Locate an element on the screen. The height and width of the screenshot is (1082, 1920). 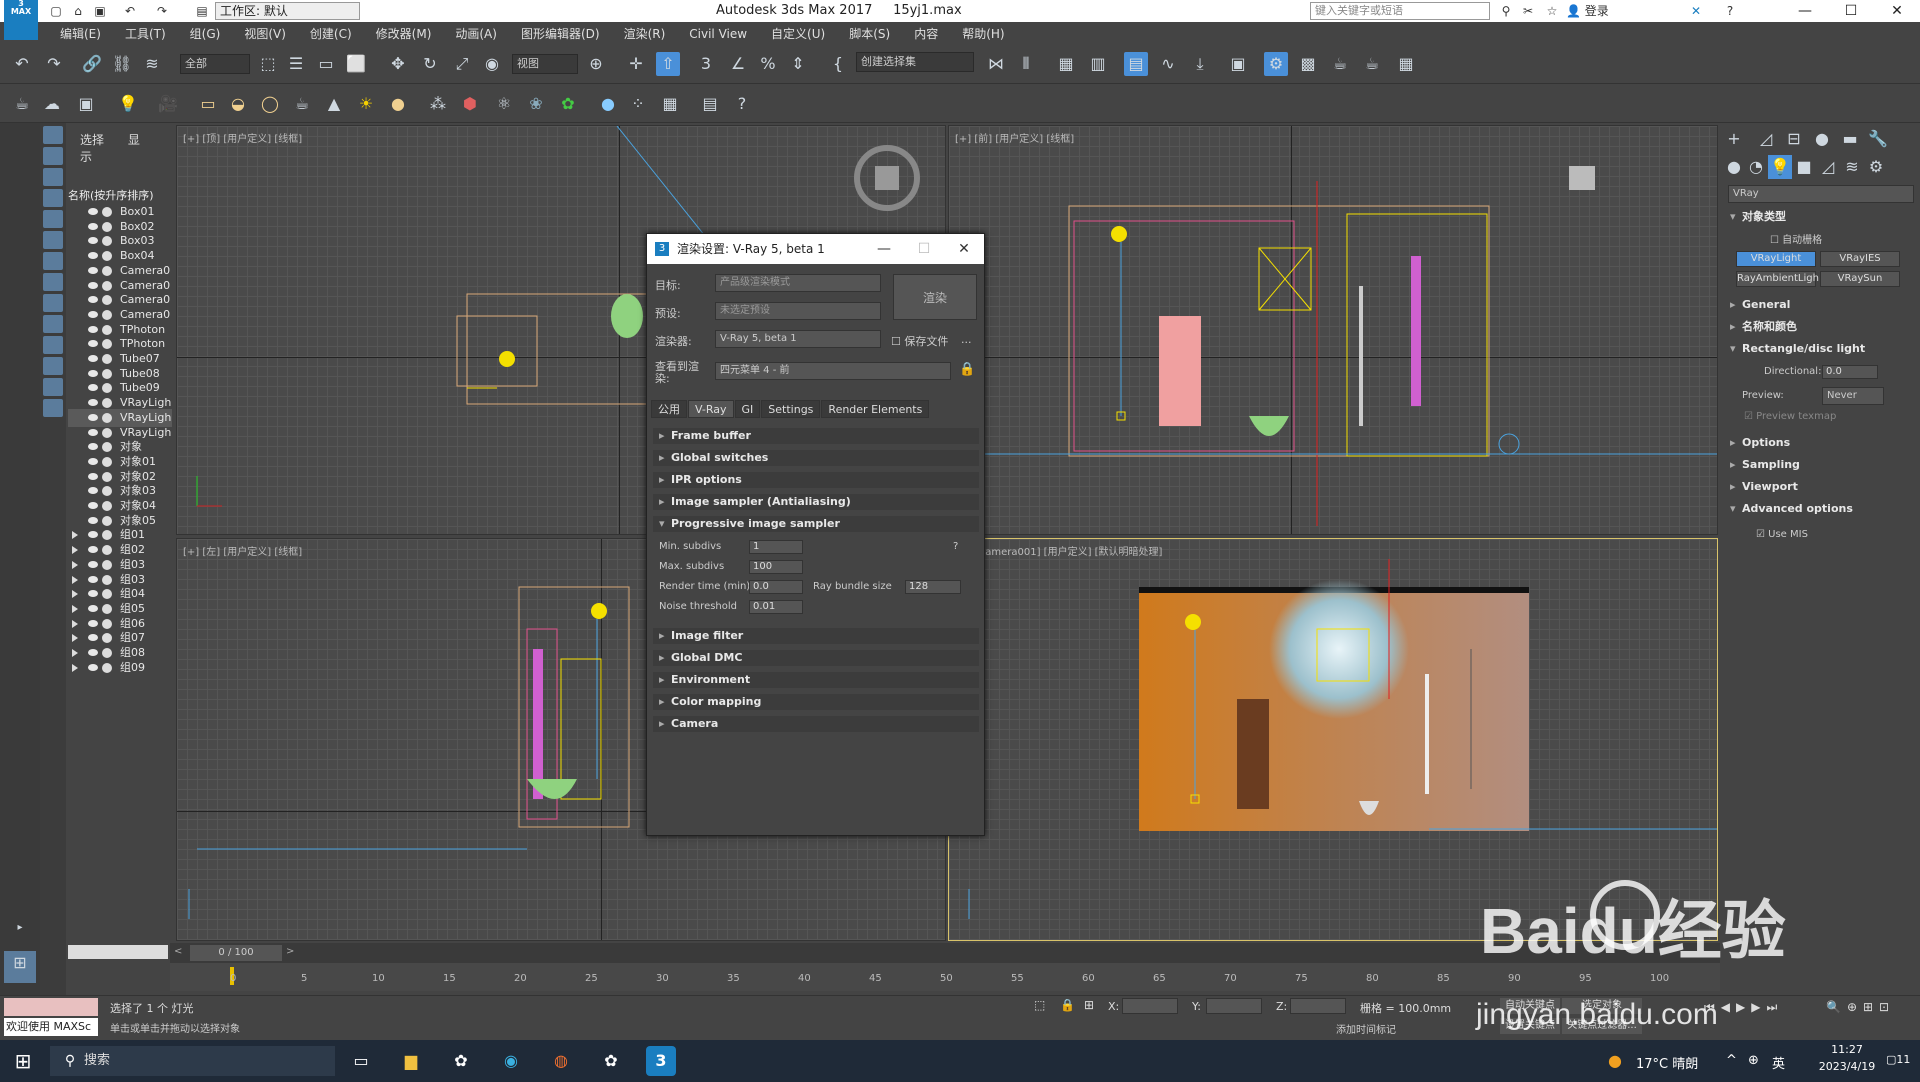
tab-vray: V-Ray is located at coordinates (711, 409).